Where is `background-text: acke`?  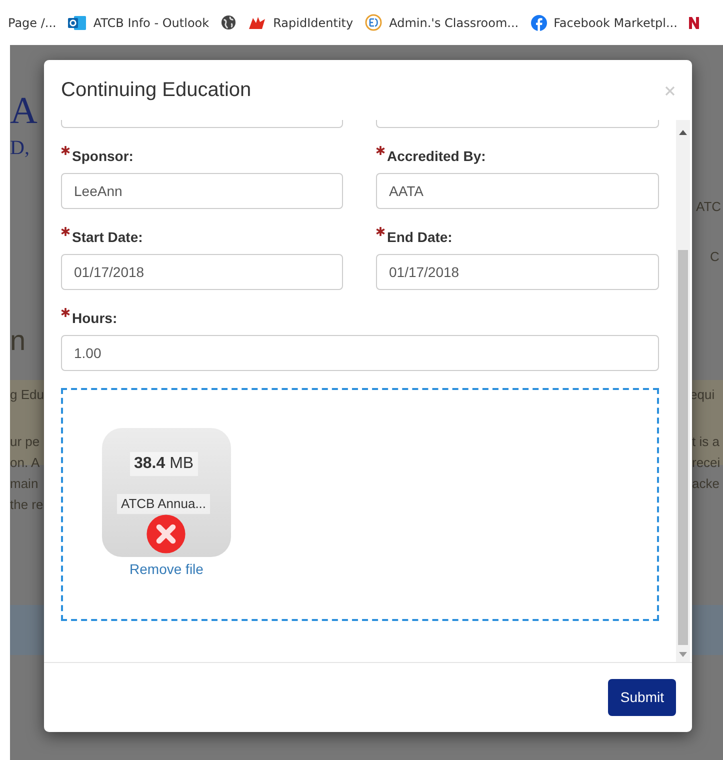
background-text: acke is located at coordinates (706, 484).